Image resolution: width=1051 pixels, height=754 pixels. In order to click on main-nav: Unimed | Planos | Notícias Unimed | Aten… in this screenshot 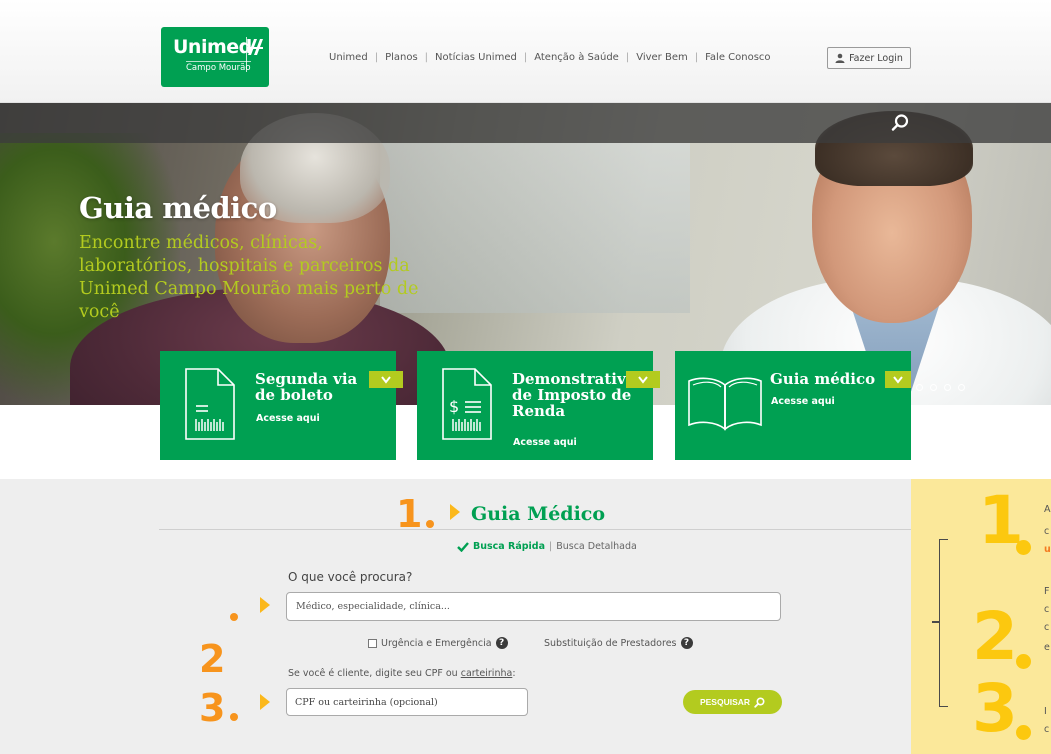, I will do `click(550, 57)`.